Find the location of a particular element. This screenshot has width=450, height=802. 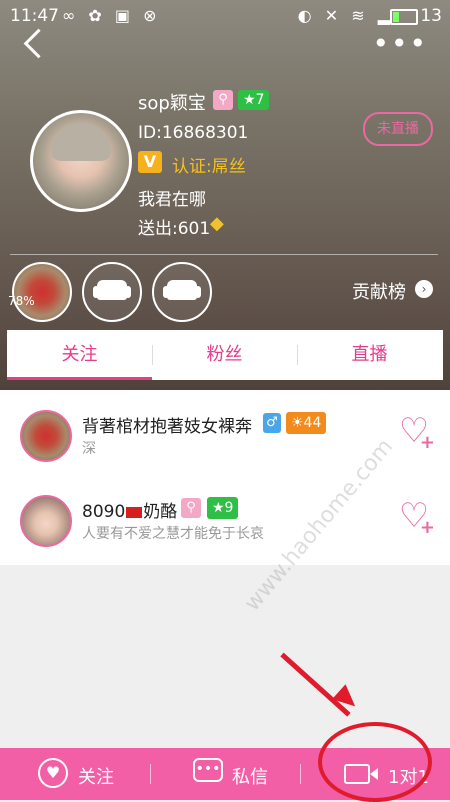

profile-signature: 我君在哪 is located at coordinates (172, 200).